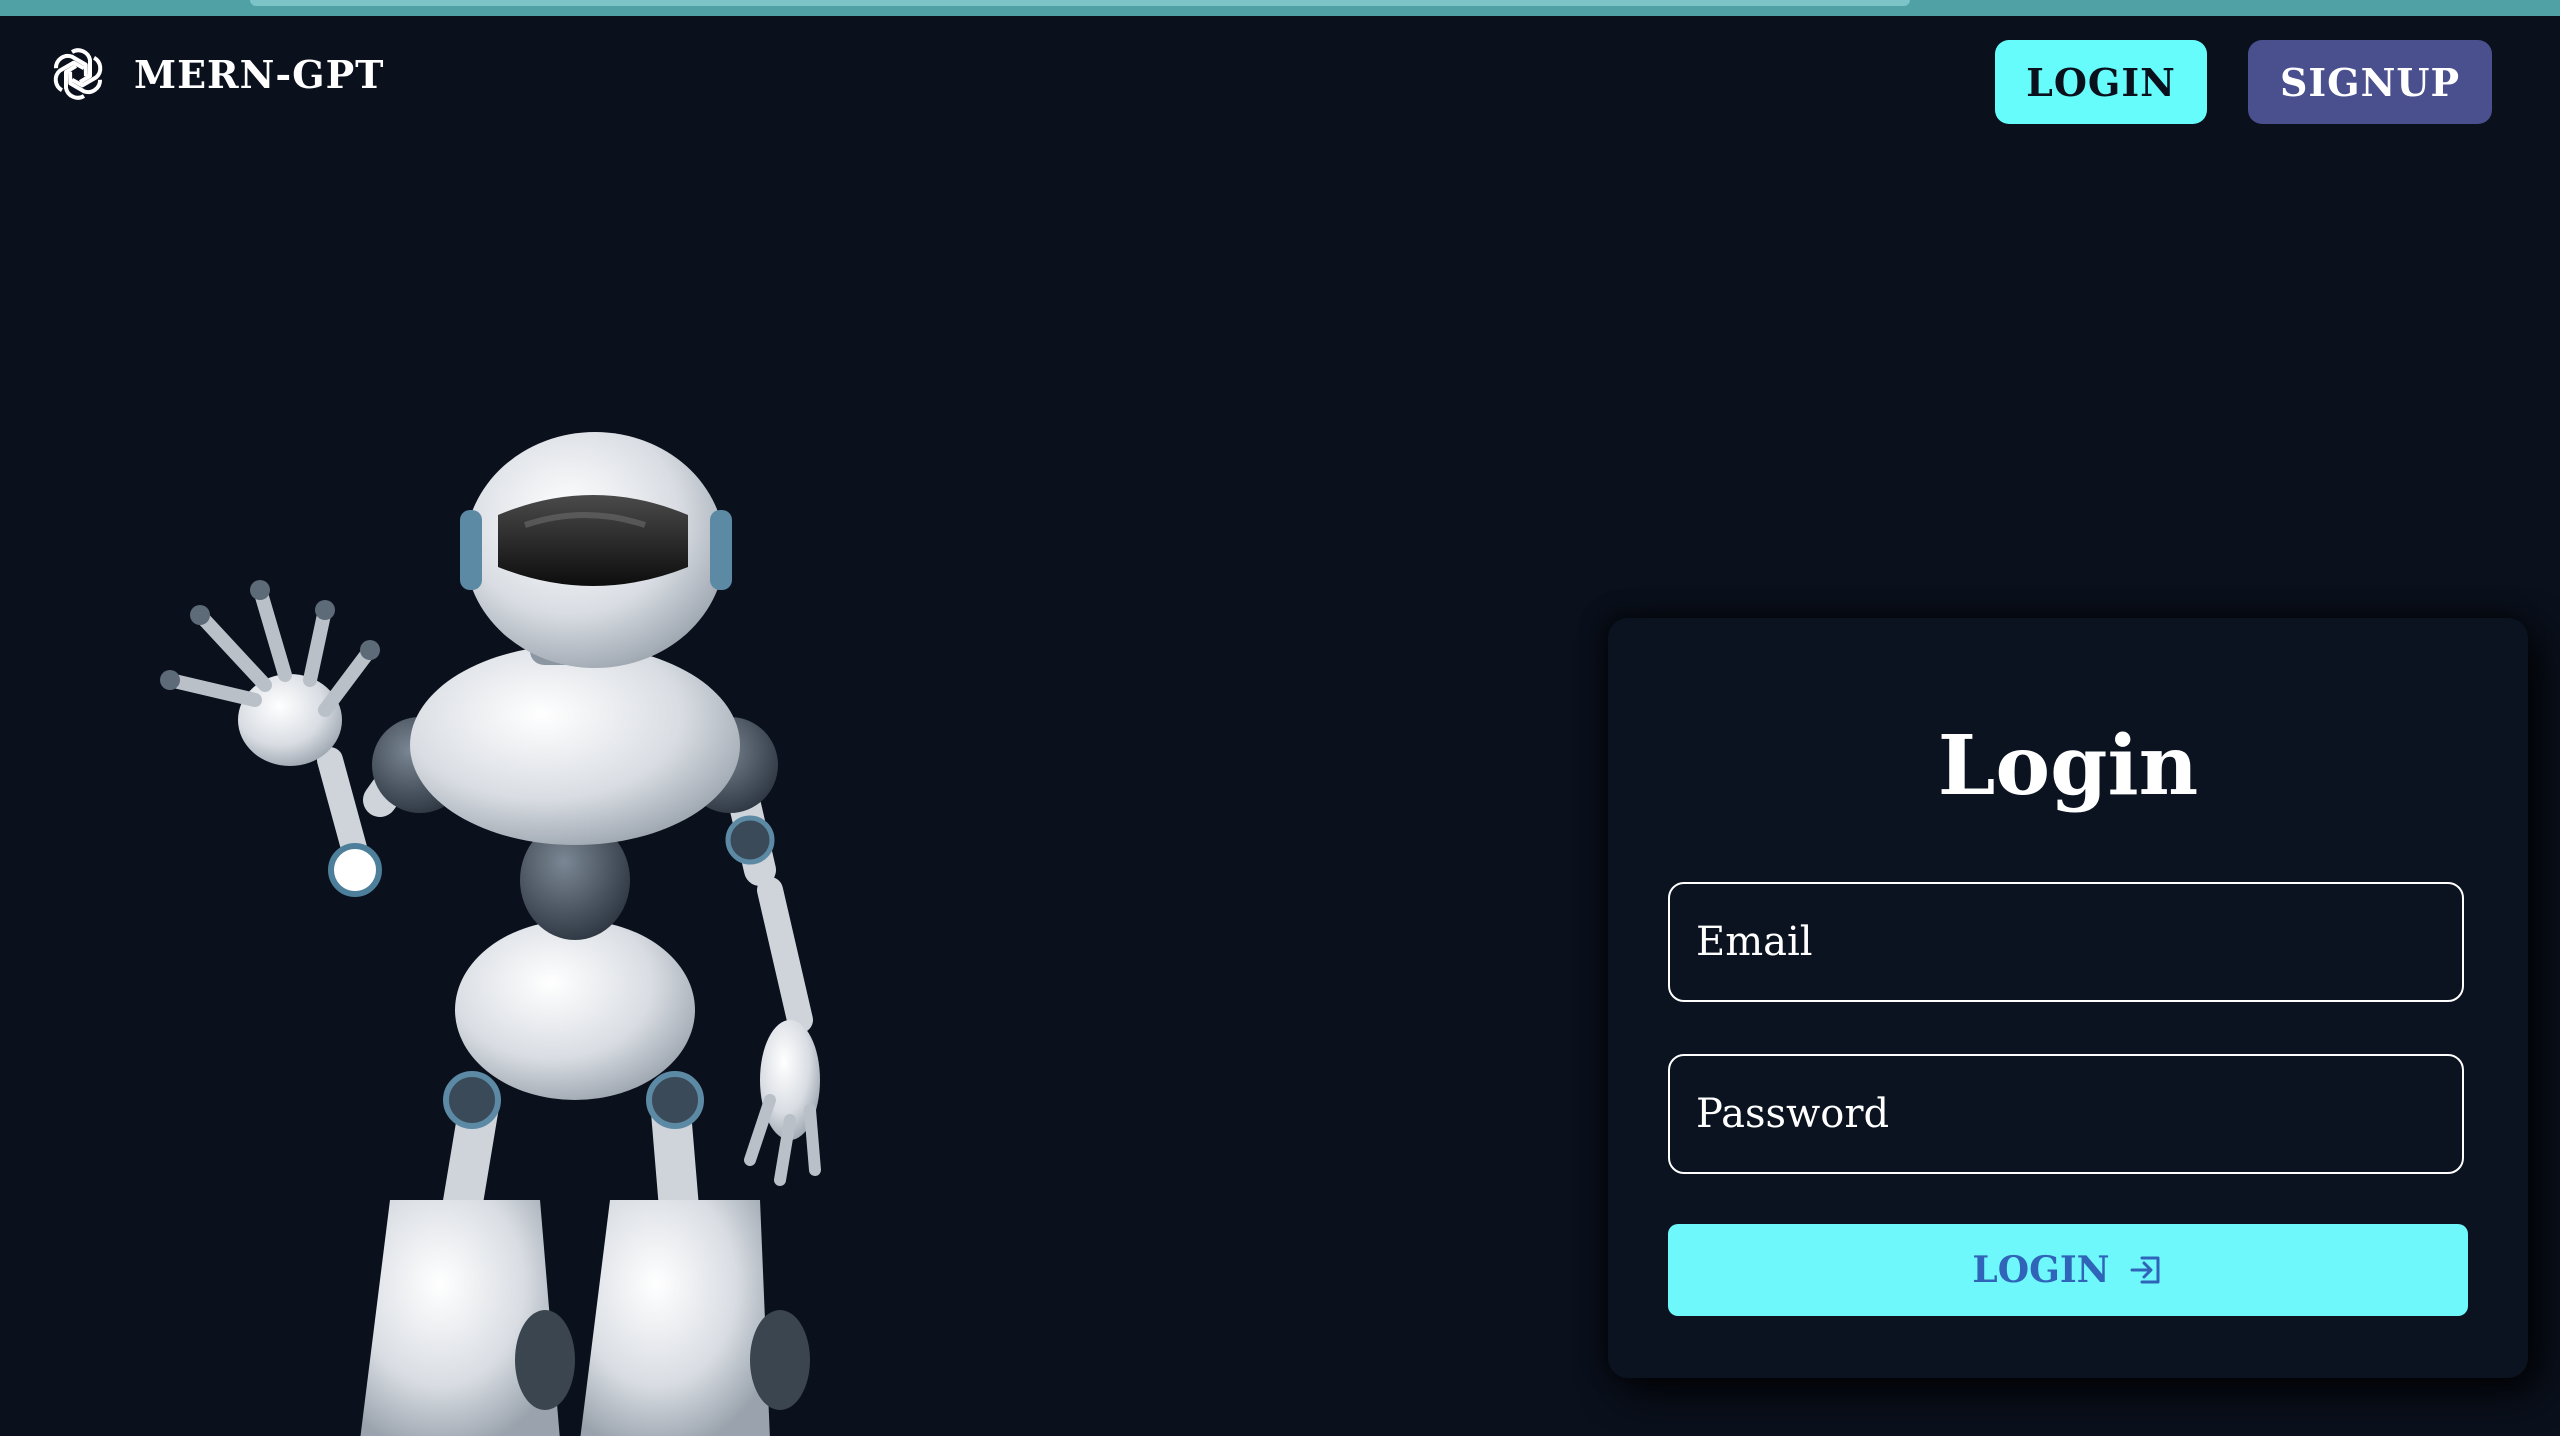  I want to click on password-field, so click(2066, 1114).